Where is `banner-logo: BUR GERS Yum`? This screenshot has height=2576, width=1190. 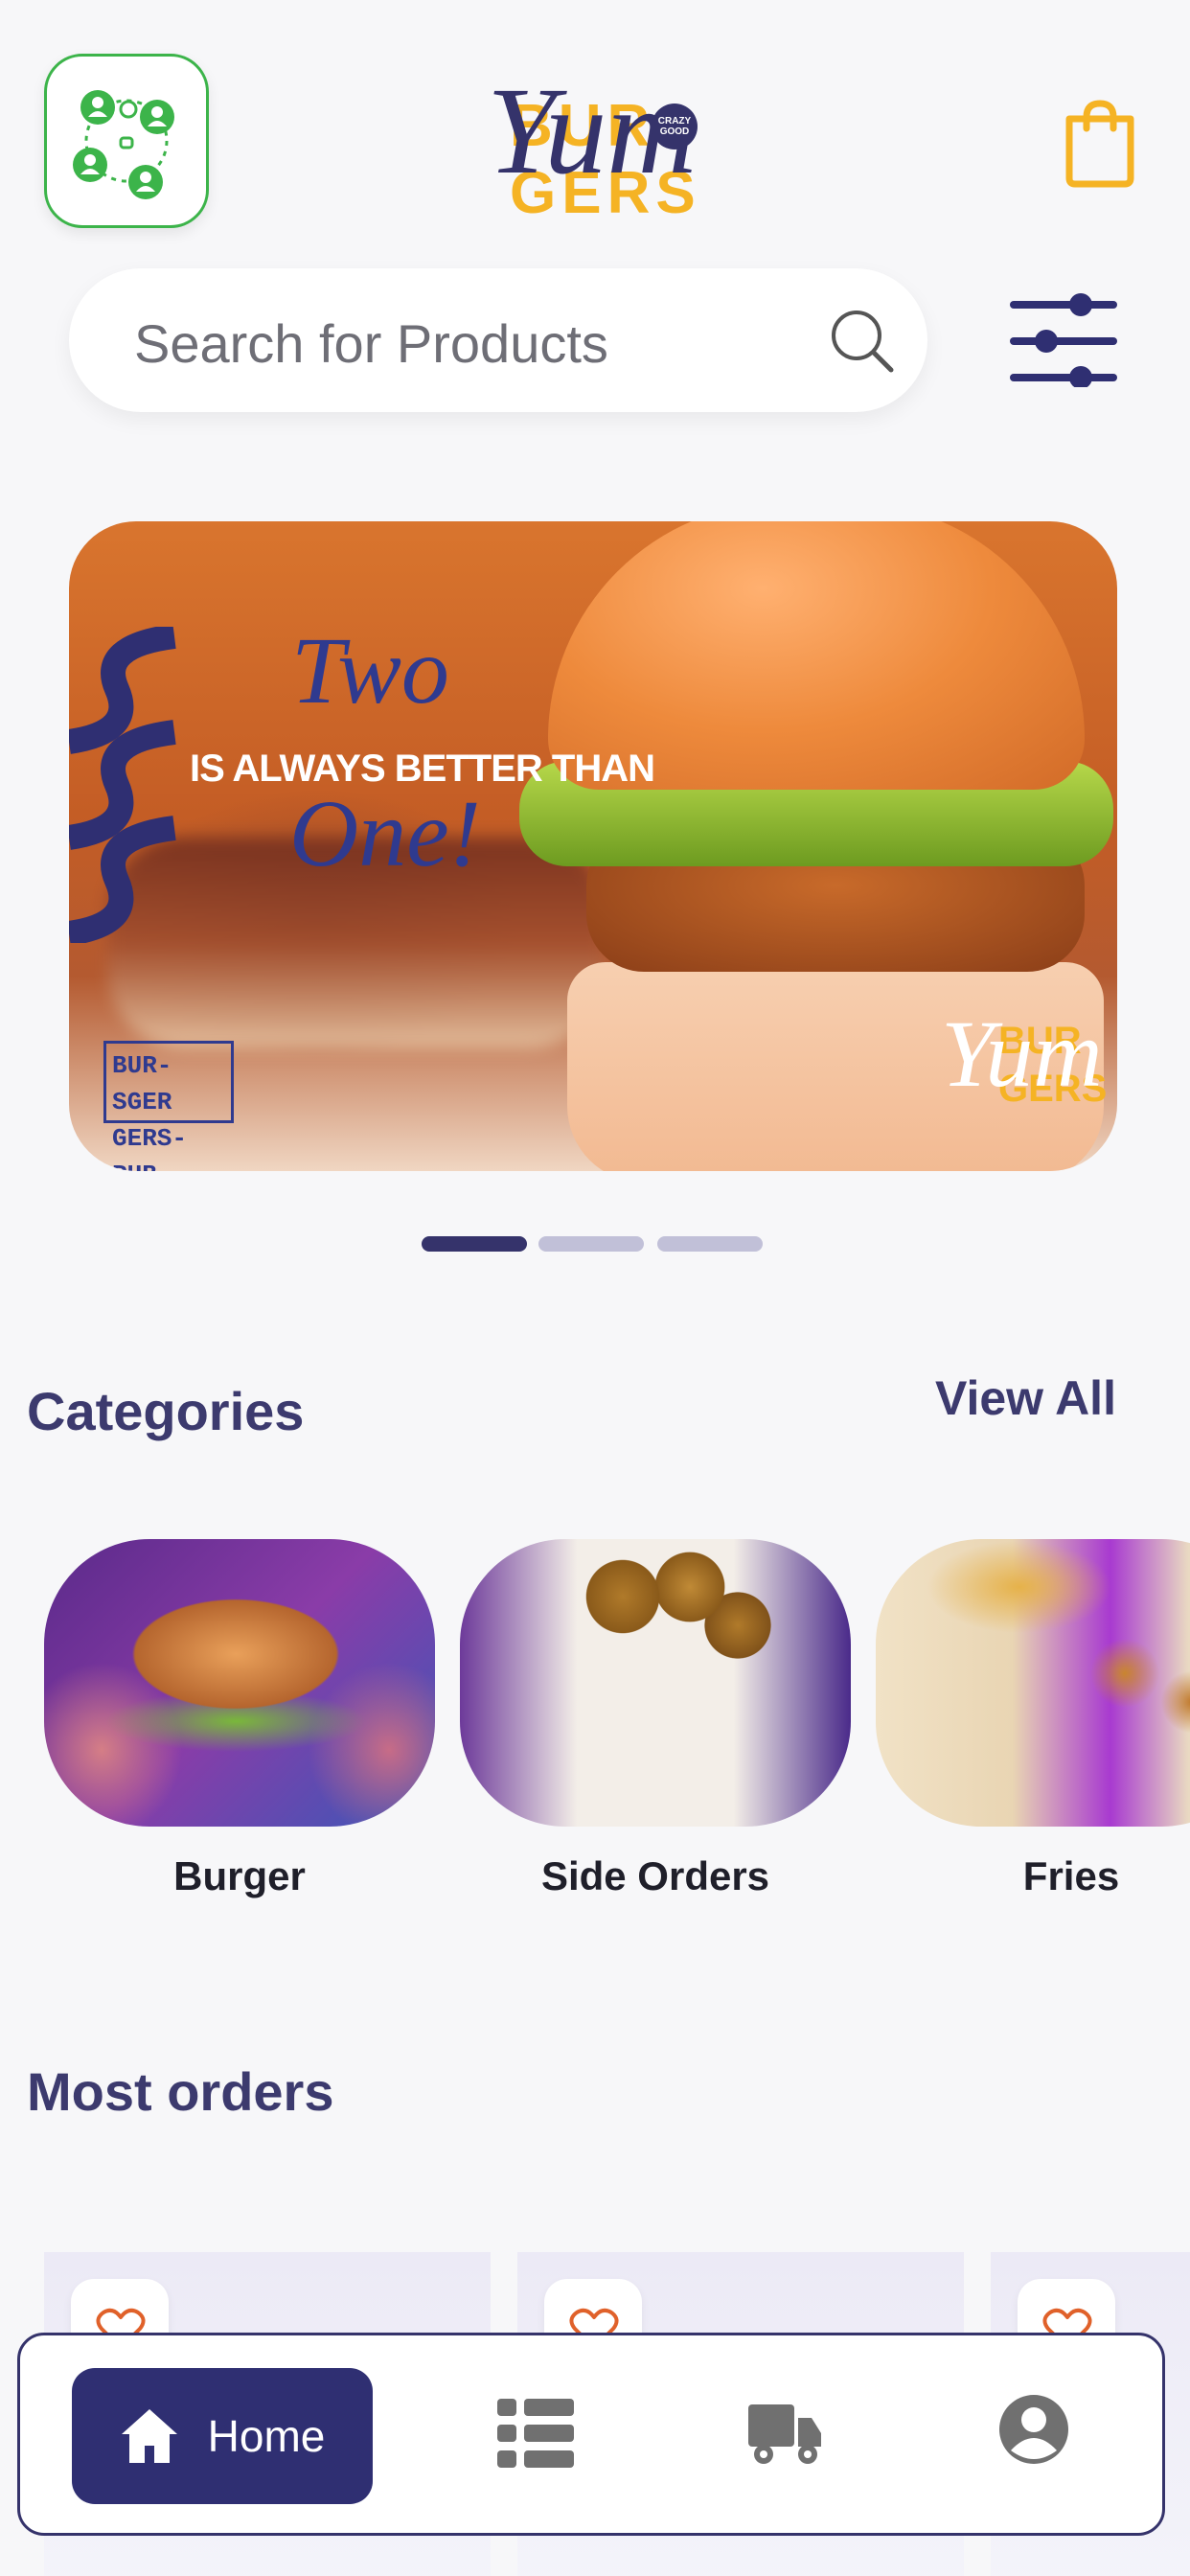
banner-logo: BUR GERS Yum is located at coordinates (1024, 1063).